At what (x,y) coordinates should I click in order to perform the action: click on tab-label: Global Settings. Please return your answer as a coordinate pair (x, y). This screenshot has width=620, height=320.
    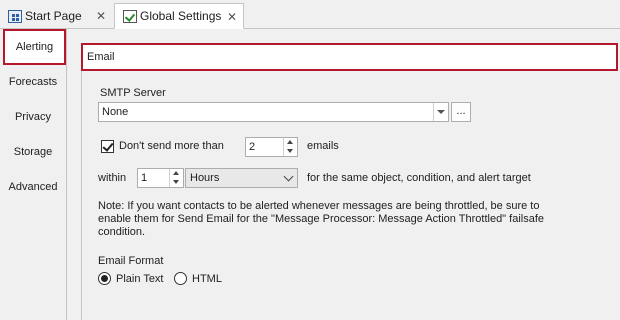
    Looking at the image, I should click on (181, 16).